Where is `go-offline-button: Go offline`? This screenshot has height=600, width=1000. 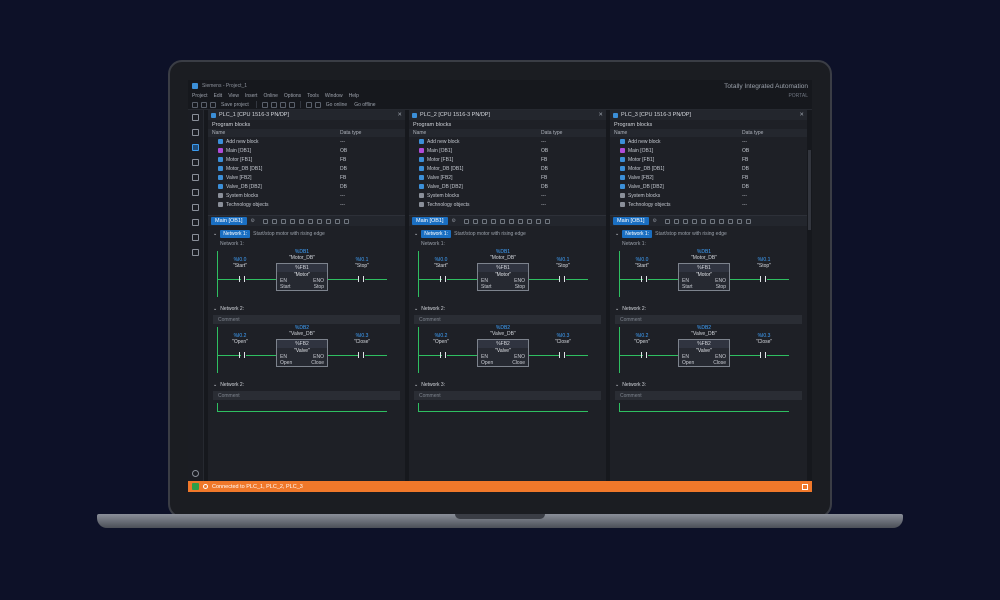 go-offline-button: Go offline is located at coordinates (364, 105).